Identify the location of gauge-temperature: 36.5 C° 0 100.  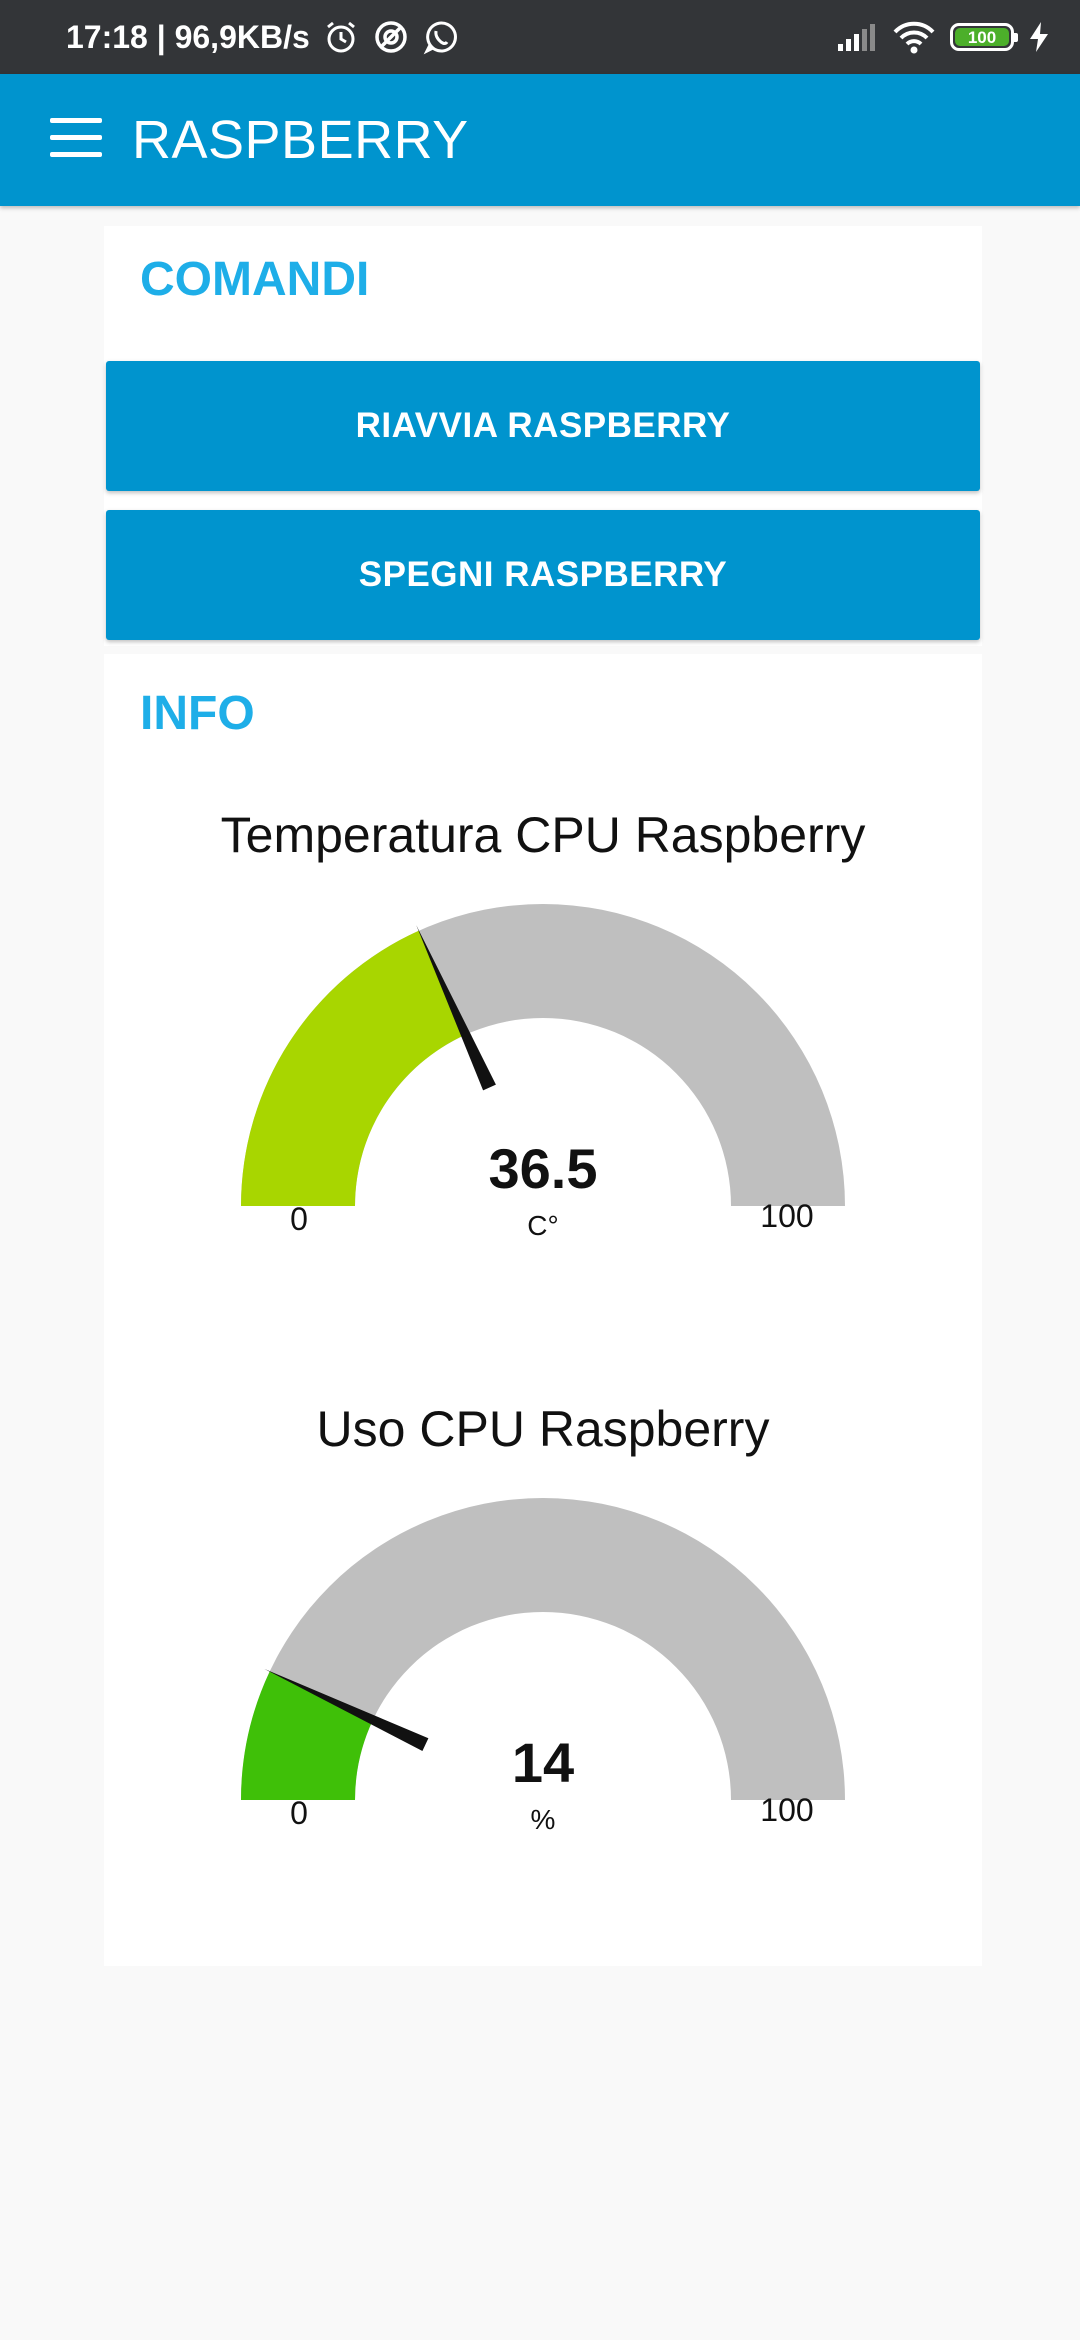
(543, 1072).